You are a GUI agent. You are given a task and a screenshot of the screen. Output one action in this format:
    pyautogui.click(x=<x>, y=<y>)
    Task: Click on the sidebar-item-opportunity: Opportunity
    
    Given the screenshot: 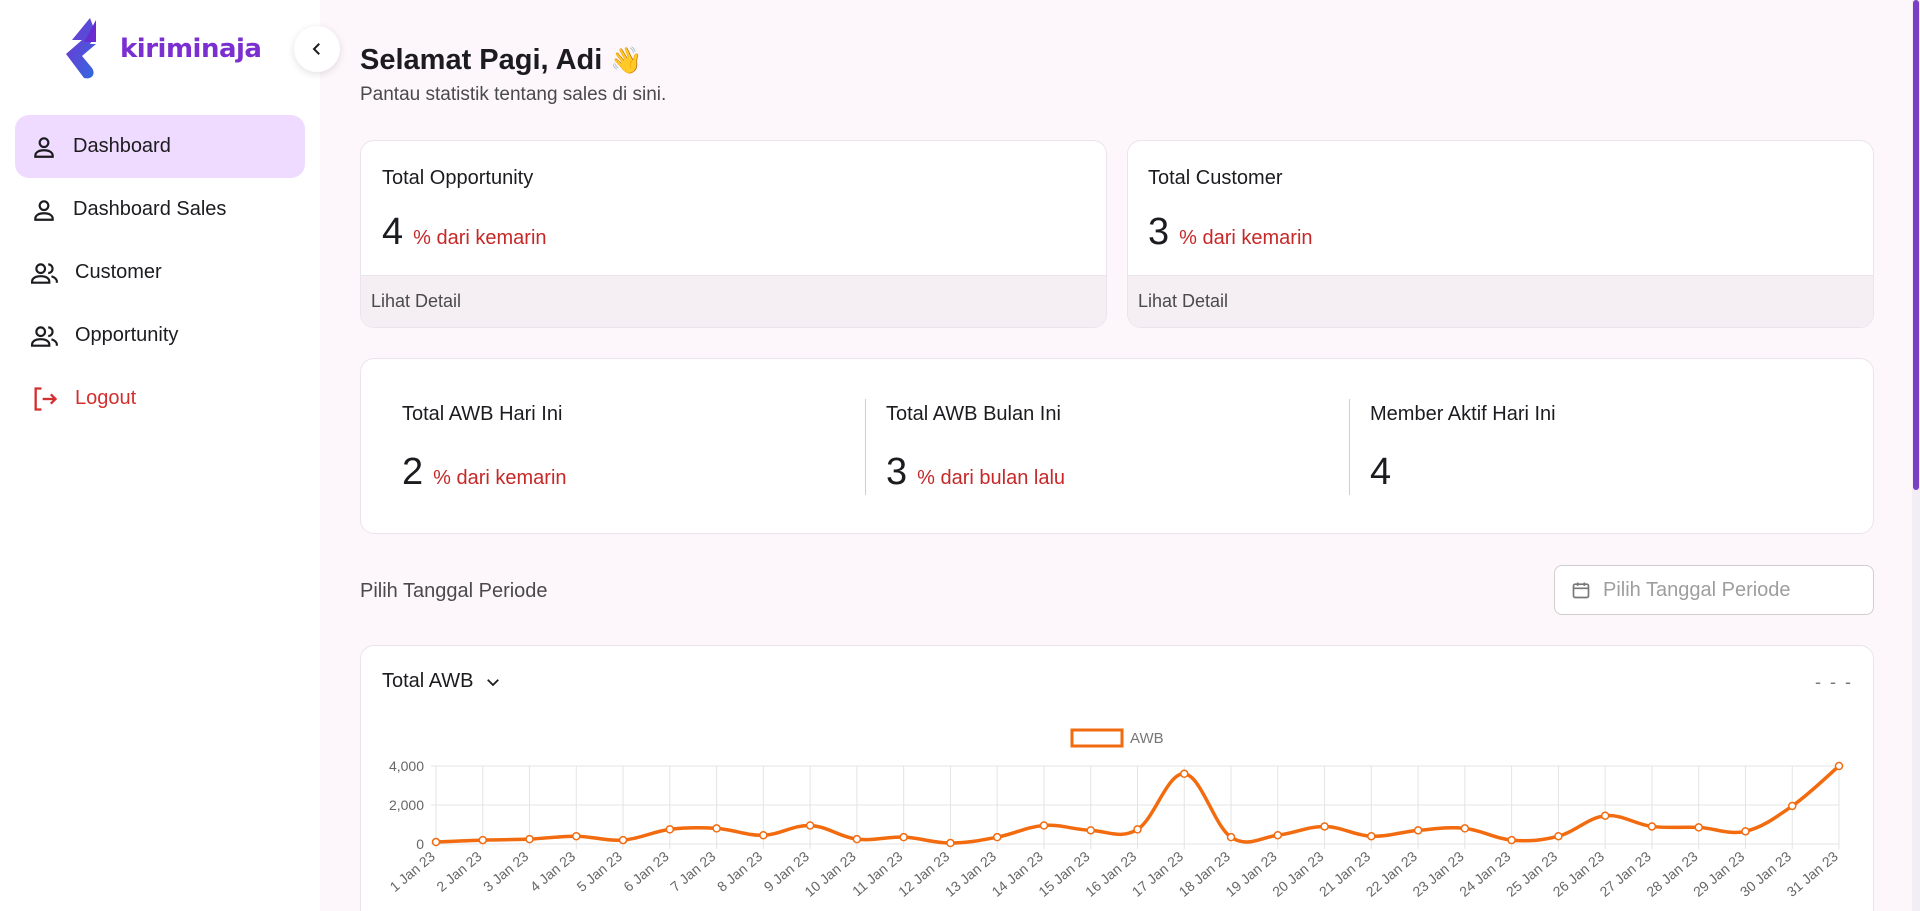 What is the action you would take?
    pyautogui.click(x=160, y=335)
    